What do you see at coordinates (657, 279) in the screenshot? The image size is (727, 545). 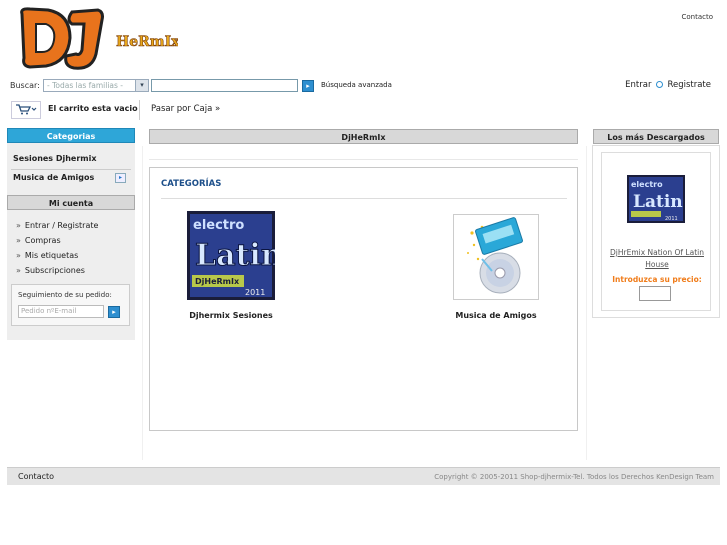 I see `price-input-label: Introduzca su precio:` at bounding box center [657, 279].